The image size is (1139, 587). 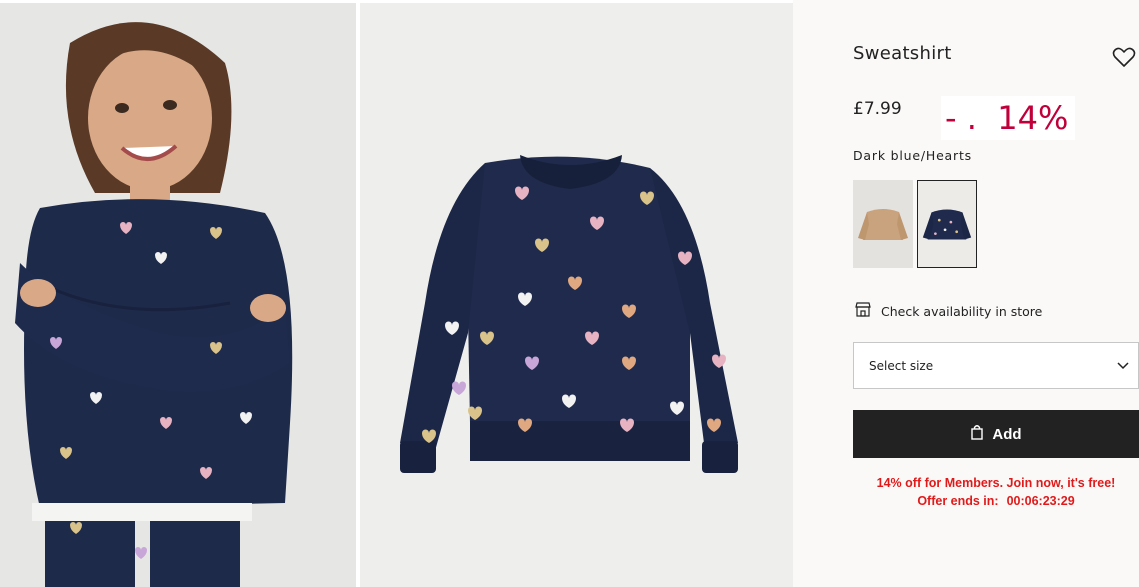 I want to click on bag-icon, so click(x=977, y=434).